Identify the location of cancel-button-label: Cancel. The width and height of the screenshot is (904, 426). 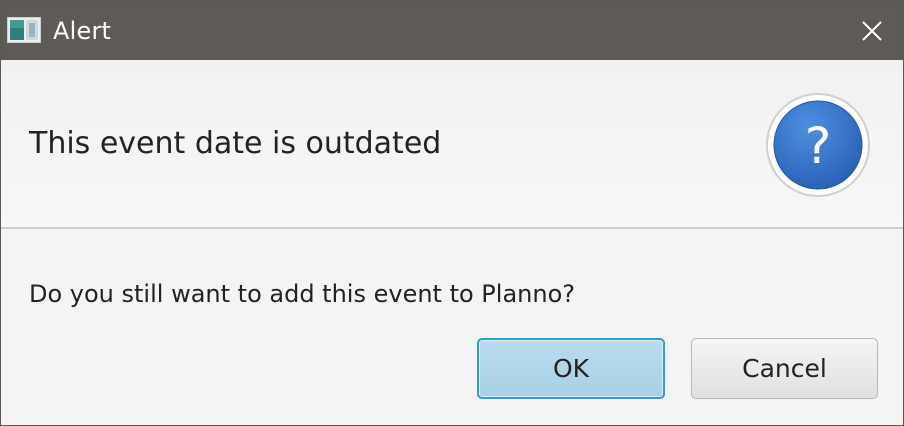
(784, 368).